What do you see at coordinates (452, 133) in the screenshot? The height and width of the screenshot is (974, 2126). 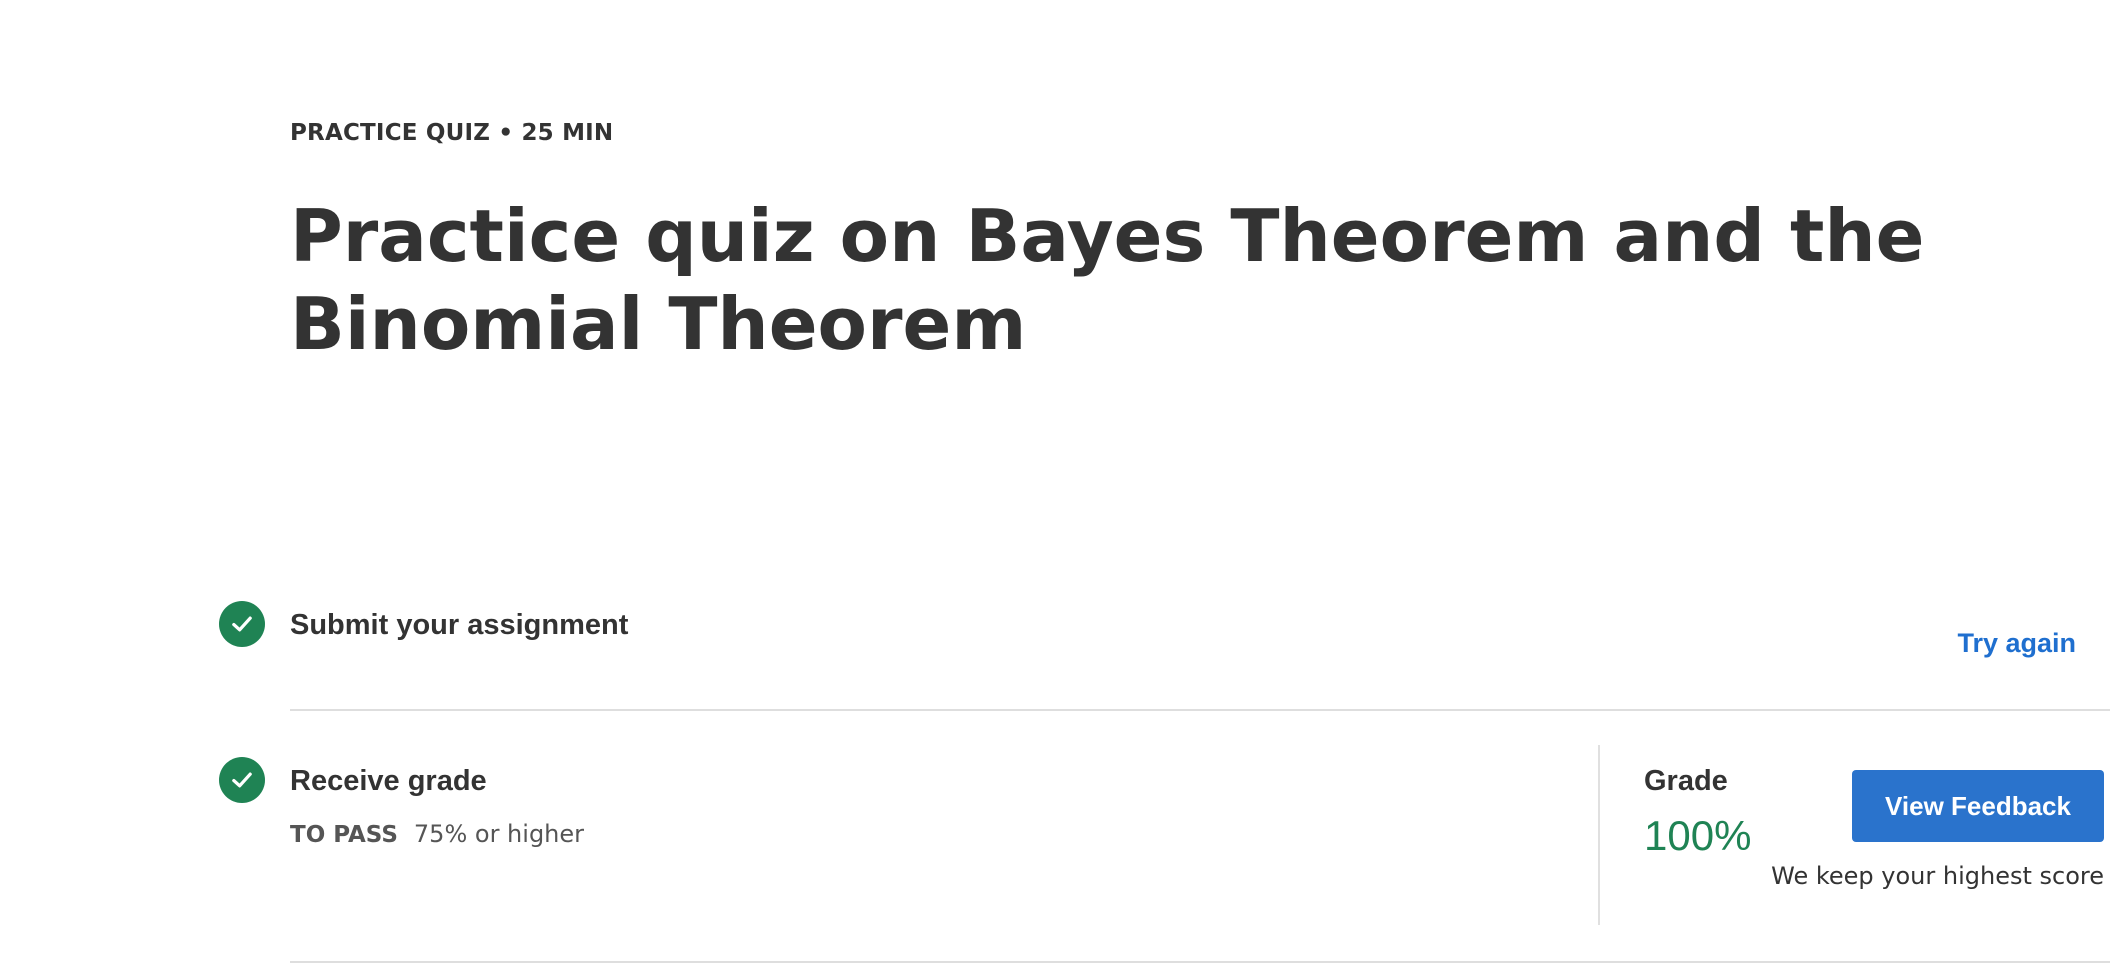 I see `item-type-label: PRACTICE QUIZ • 25 MIN` at bounding box center [452, 133].